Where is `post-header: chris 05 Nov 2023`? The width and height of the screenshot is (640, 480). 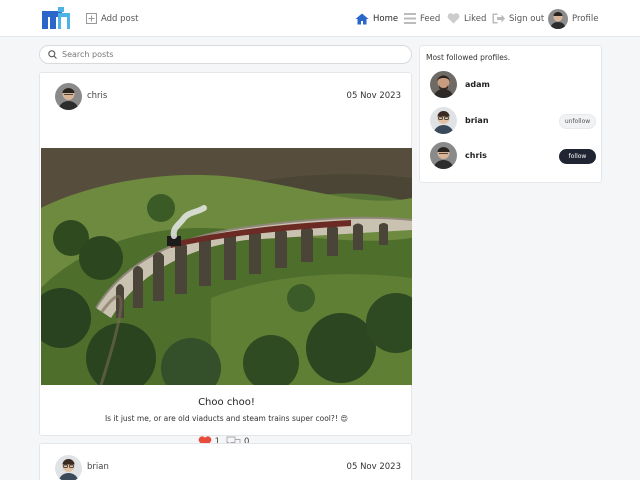 post-header: chris 05 Nov 2023 is located at coordinates (225, 96).